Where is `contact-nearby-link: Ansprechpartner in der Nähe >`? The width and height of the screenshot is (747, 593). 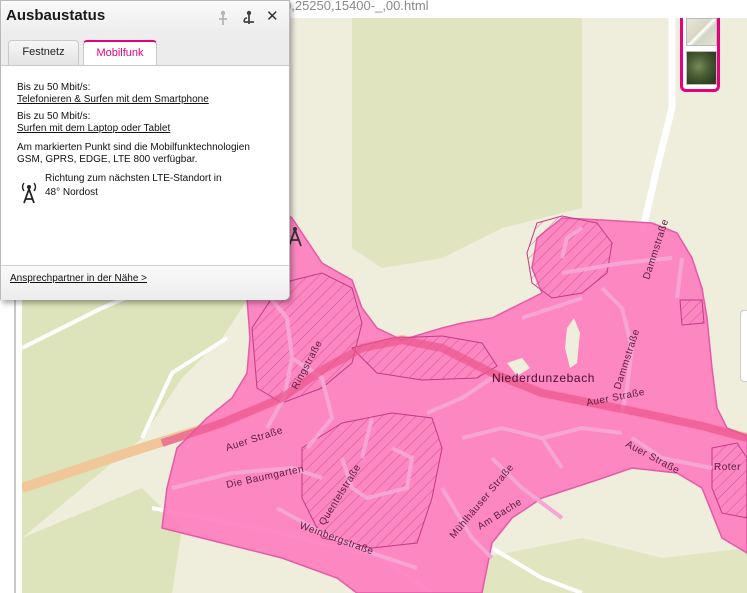
contact-nearby-link: Ansprechpartner in der Nähe > is located at coordinates (78, 278).